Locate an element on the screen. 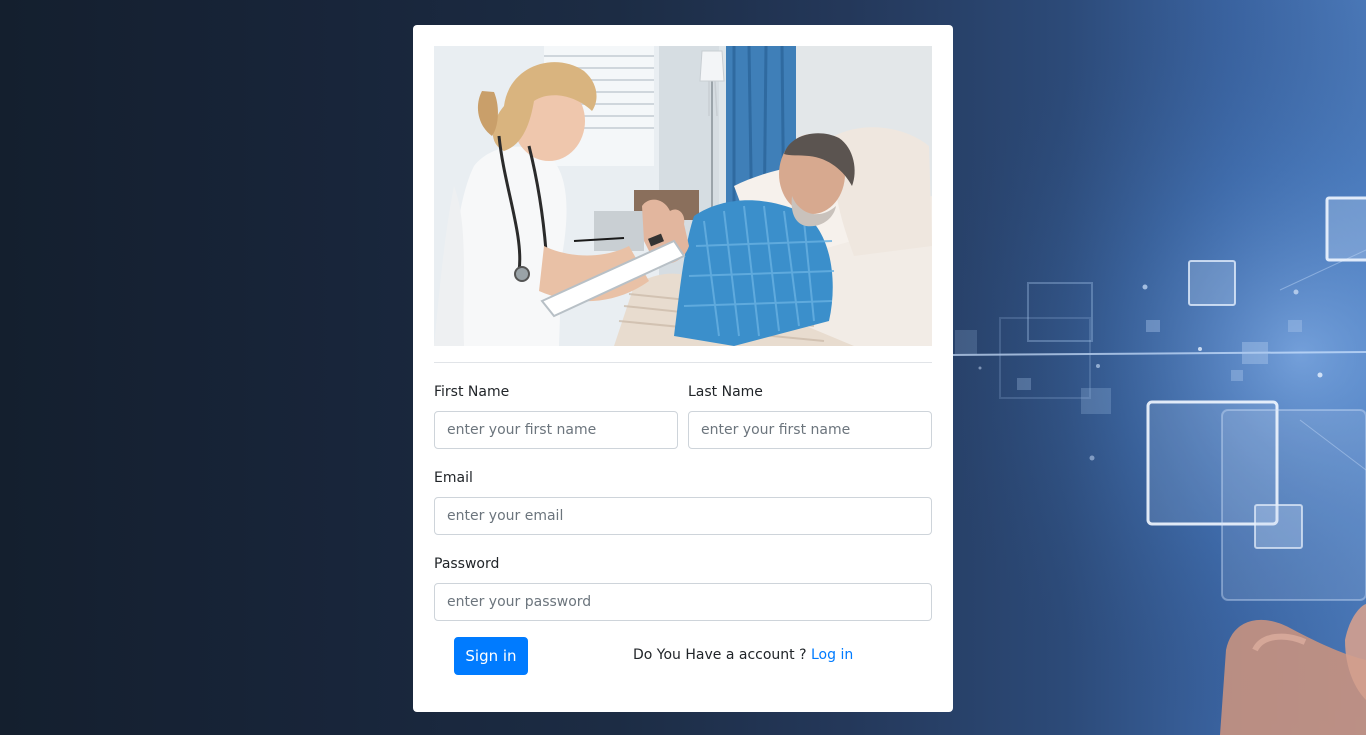  password-input is located at coordinates (683, 602).